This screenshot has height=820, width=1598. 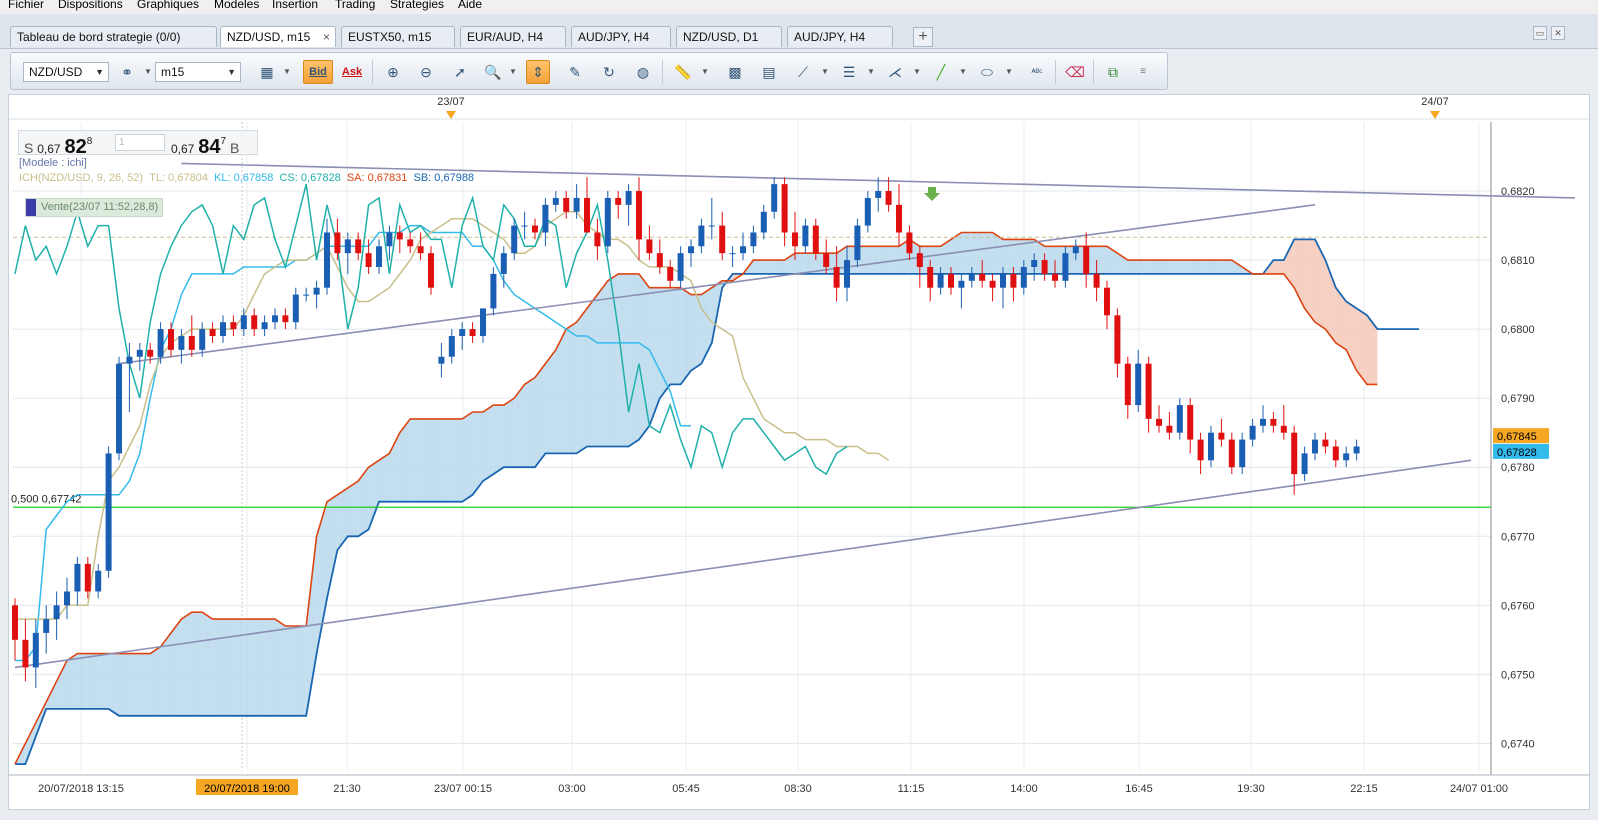 What do you see at coordinates (236, 5) in the screenshot?
I see `menu-modeles: Modeles` at bounding box center [236, 5].